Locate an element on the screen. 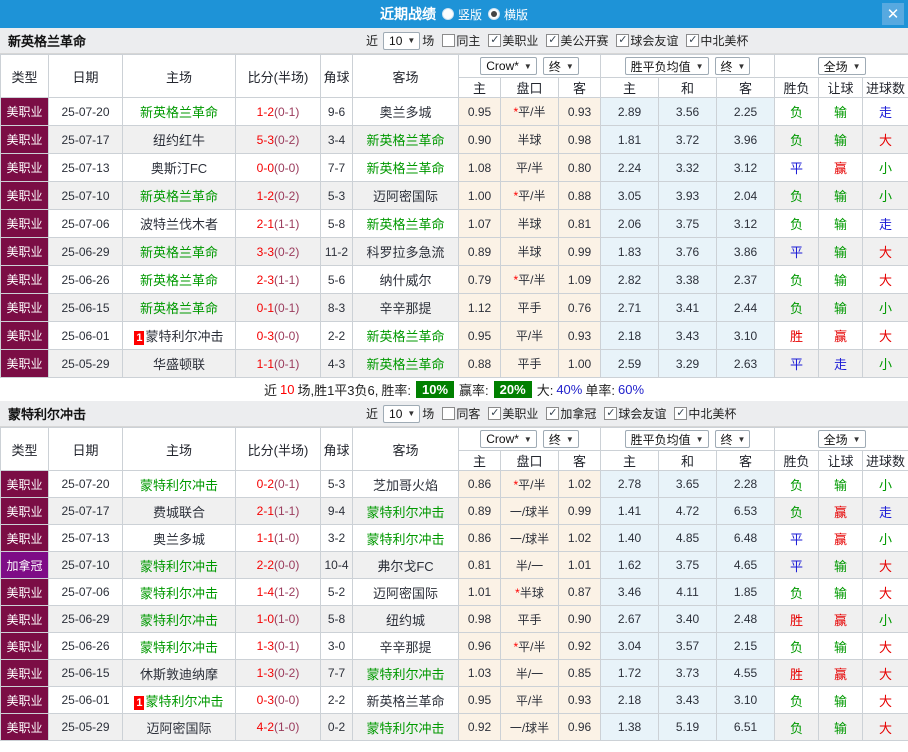 This screenshot has width=908, height=752. score-cell: 5-3(0-2) is located at coordinates (278, 139).